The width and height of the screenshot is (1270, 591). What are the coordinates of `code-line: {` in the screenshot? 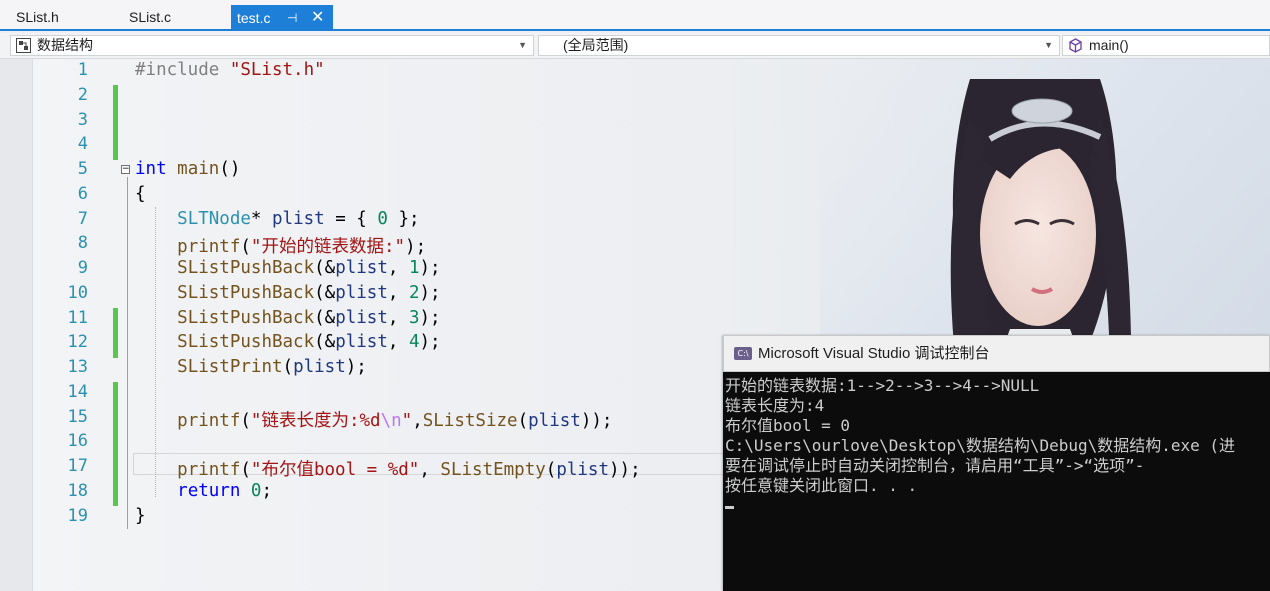 It's located at (140, 194).